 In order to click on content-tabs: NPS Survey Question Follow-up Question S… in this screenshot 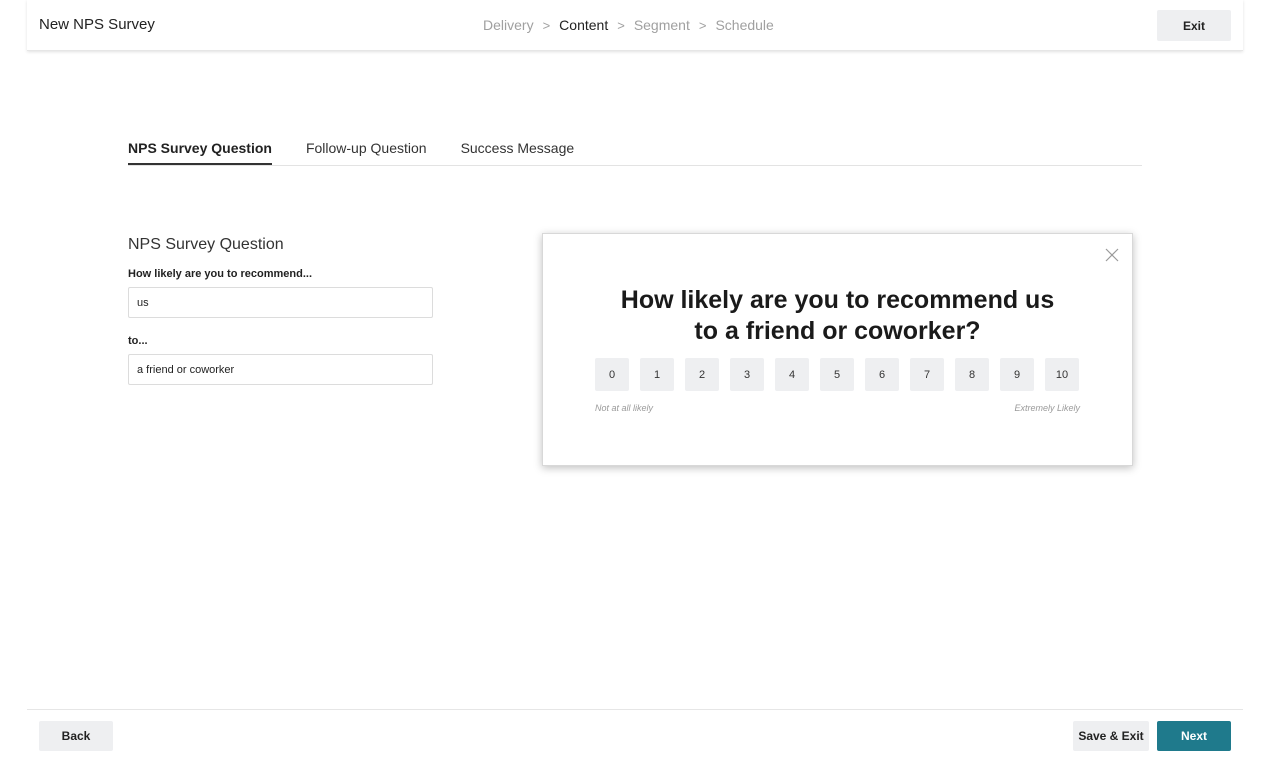, I will do `click(635, 153)`.